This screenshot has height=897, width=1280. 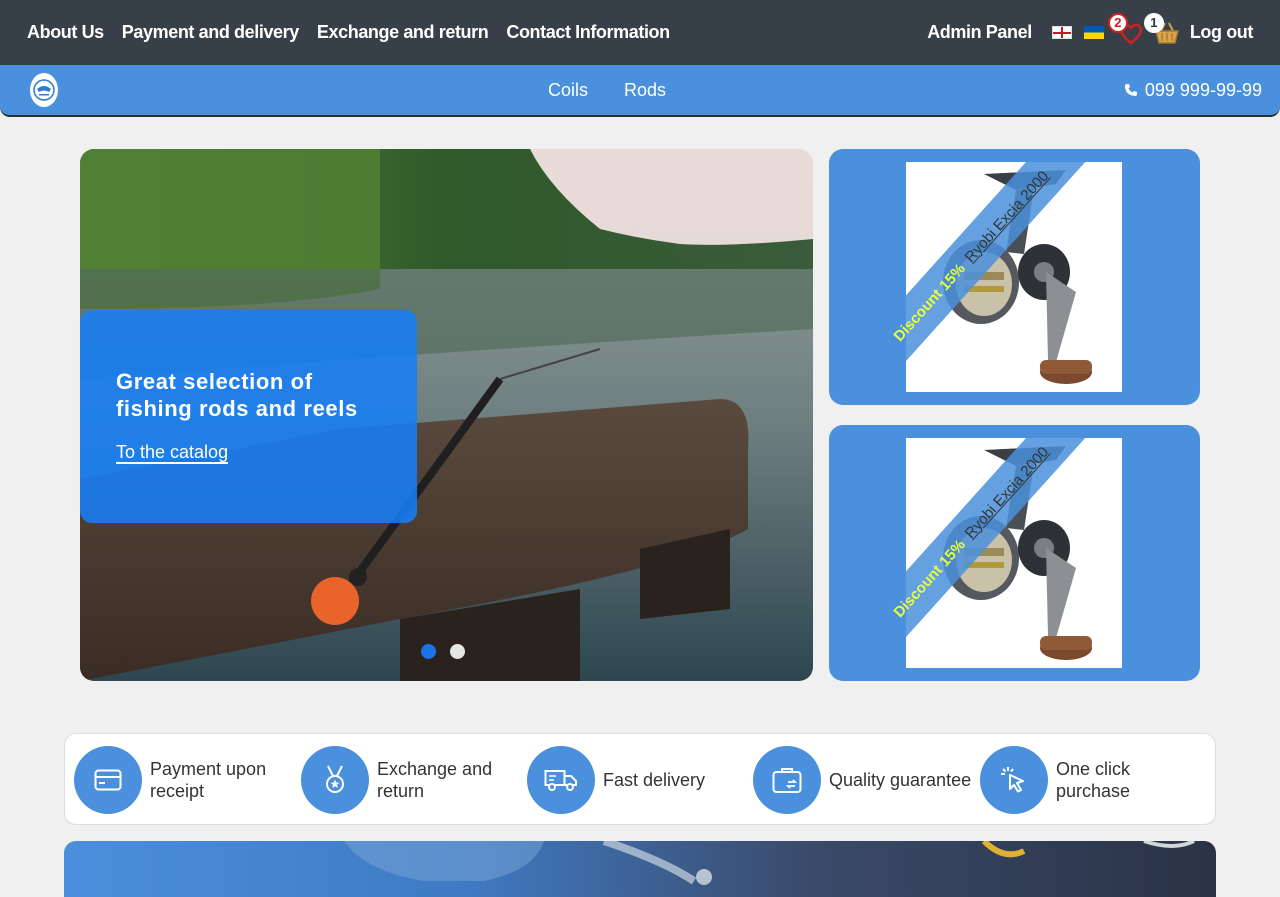 What do you see at coordinates (1222, 32) in the screenshot?
I see `logout-link: Log out` at bounding box center [1222, 32].